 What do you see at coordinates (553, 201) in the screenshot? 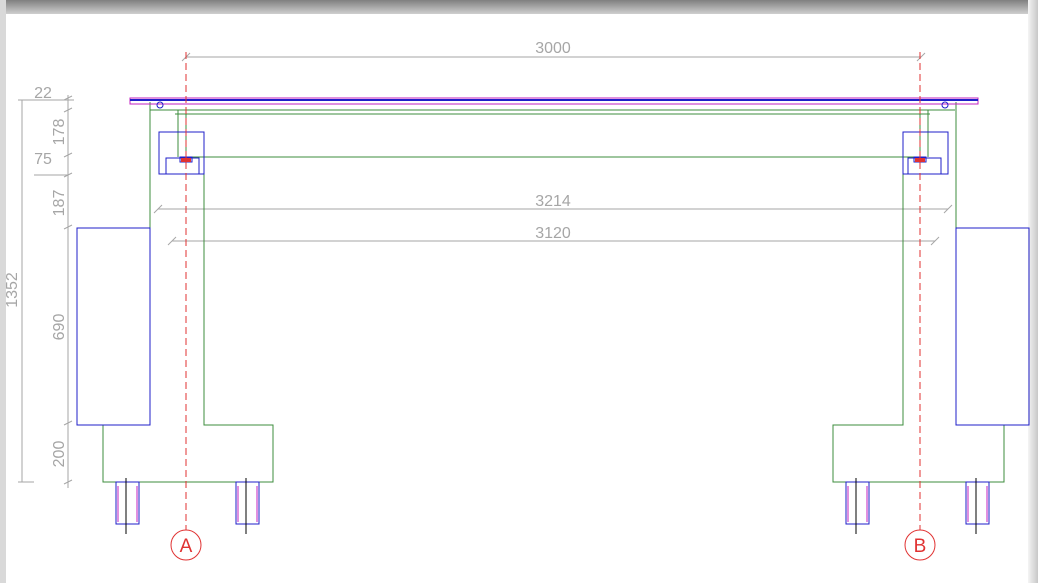
I see `dim-3214: 3214` at bounding box center [553, 201].